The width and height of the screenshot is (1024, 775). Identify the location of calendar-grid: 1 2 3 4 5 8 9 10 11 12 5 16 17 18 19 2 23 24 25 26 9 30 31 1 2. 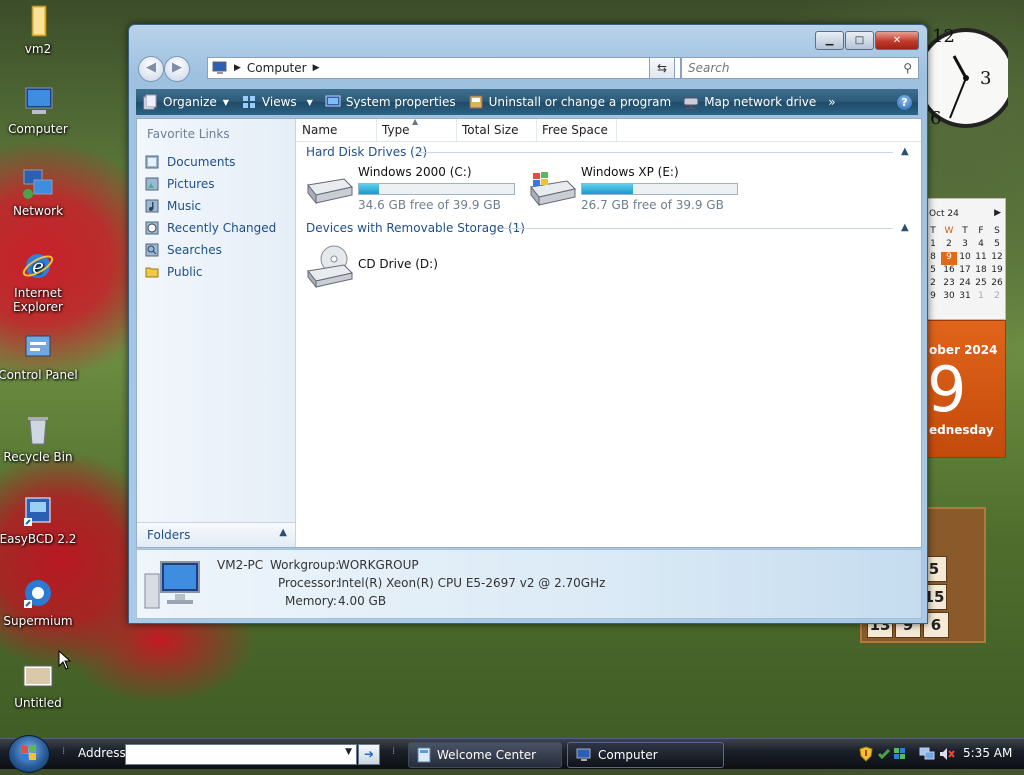
(966, 271).